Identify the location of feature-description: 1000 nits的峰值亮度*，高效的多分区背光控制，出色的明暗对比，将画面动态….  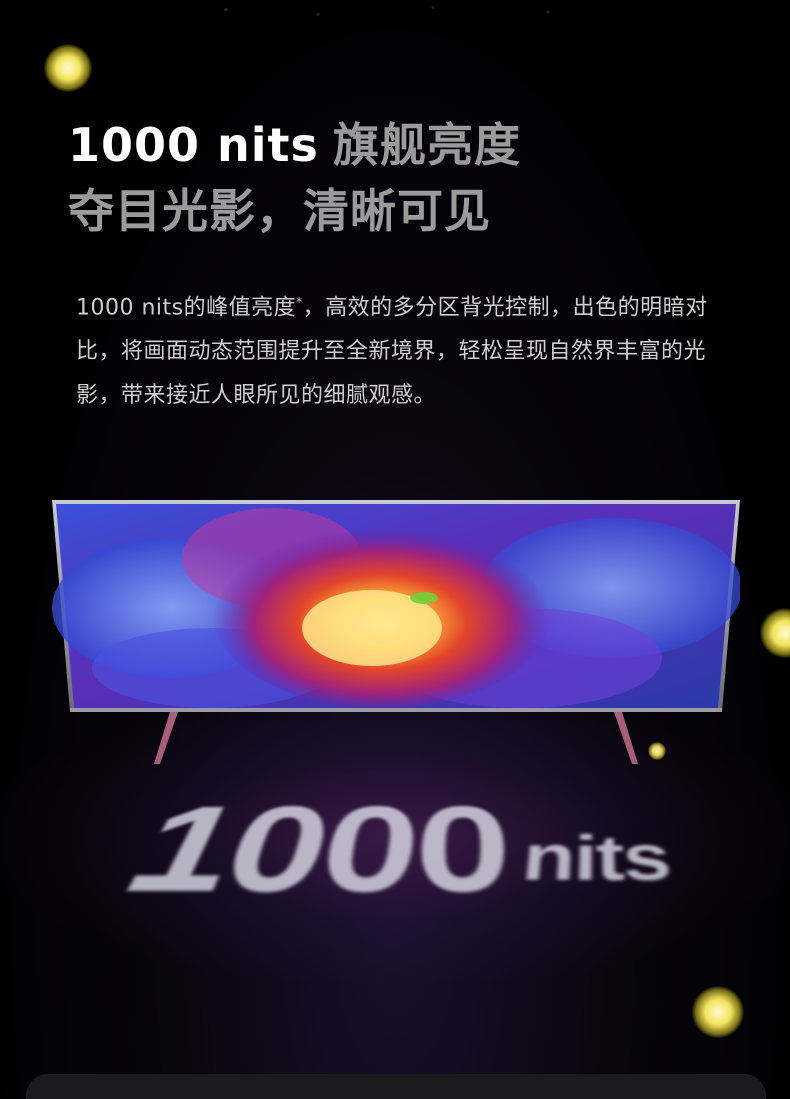
(406, 349).